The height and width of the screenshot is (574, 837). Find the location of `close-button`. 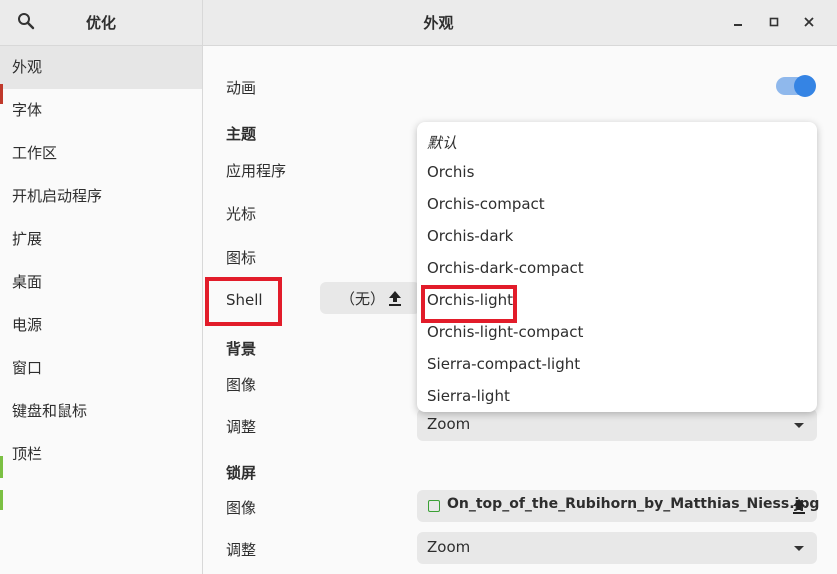

close-button is located at coordinates (809, 22).